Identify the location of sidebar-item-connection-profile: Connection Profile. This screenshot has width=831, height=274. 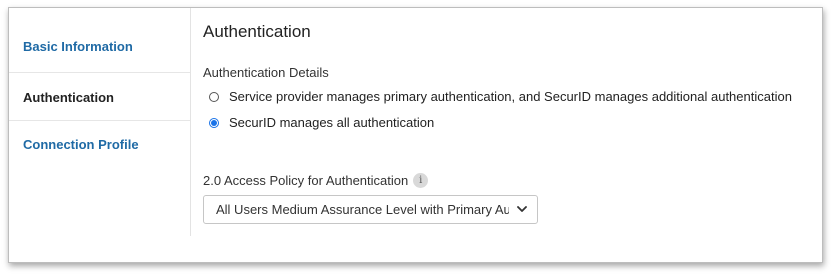
(99, 144).